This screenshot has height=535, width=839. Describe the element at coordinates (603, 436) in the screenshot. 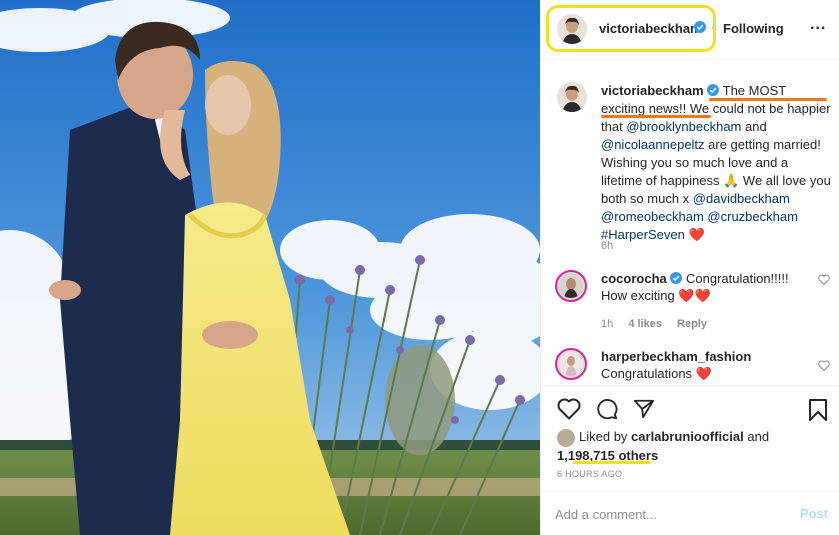

I see `likes-prefix: Liked by` at that location.